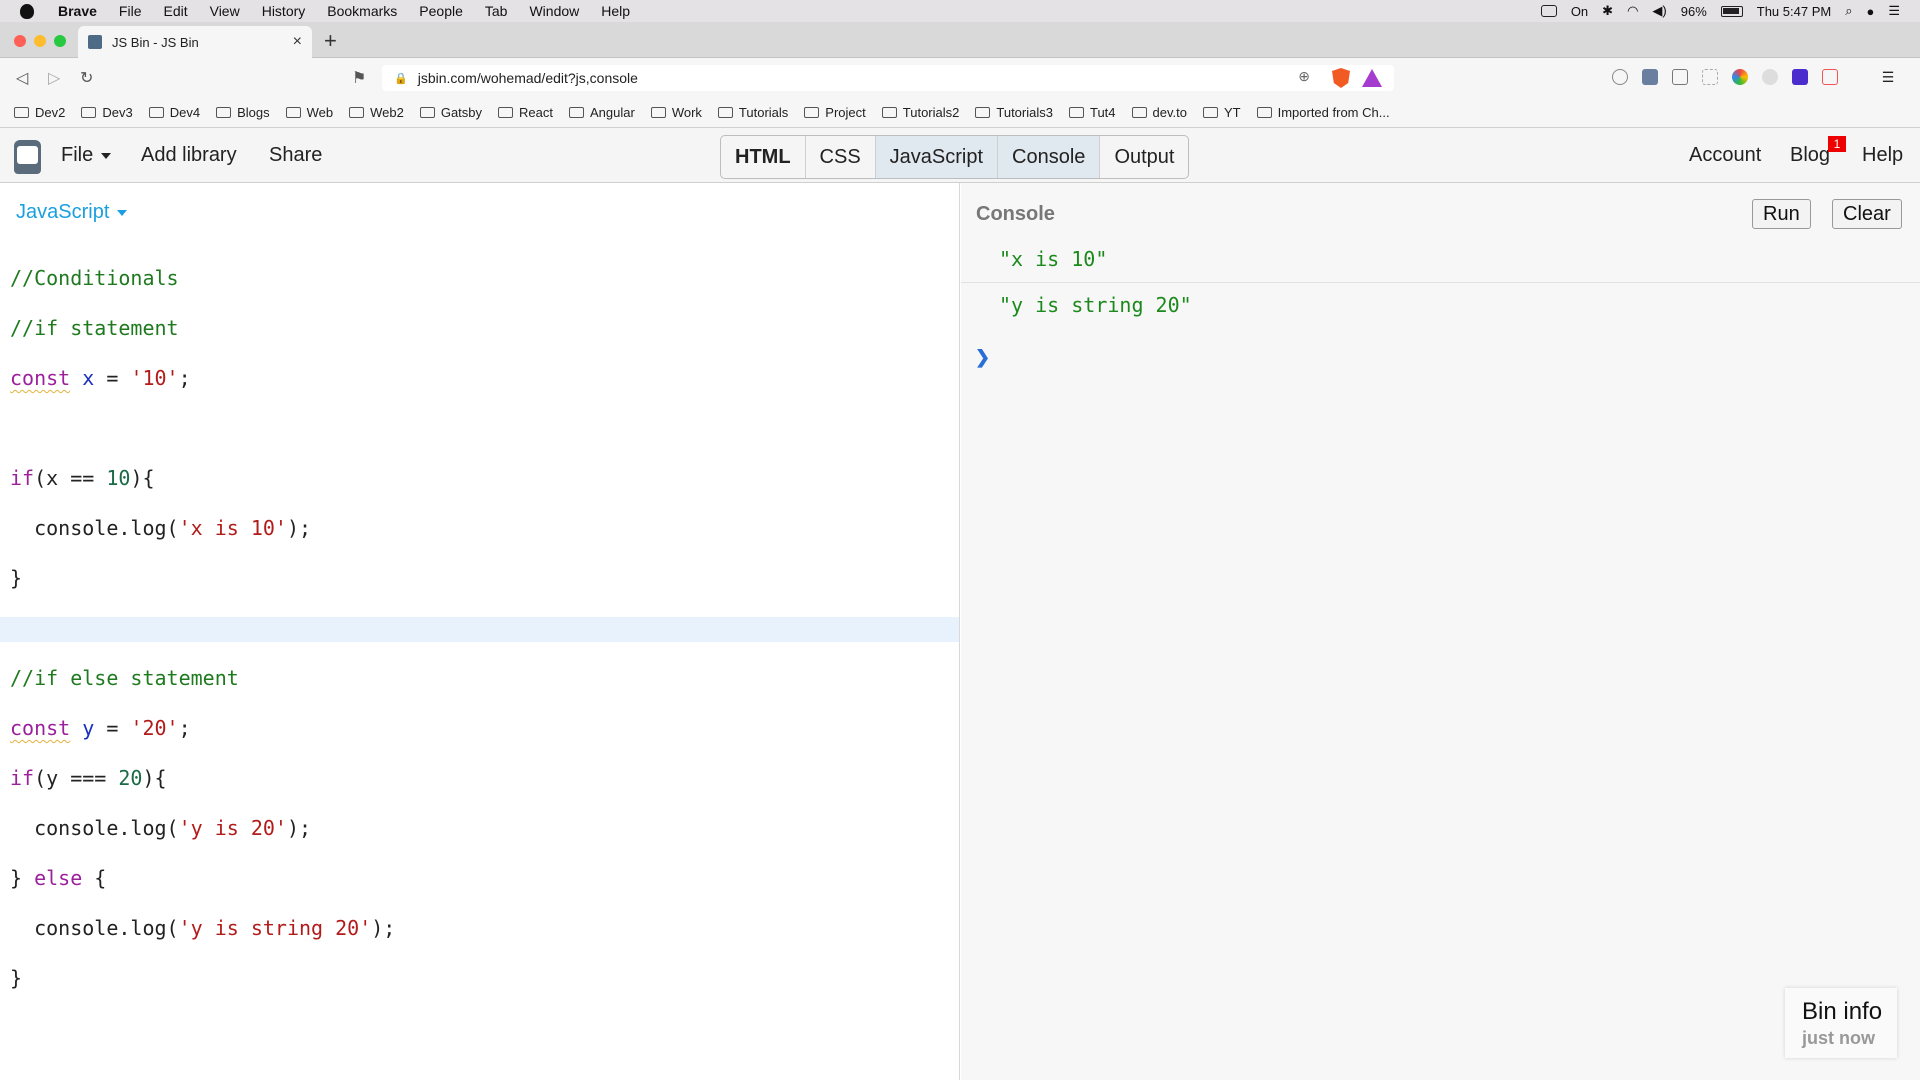 The height and width of the screenshot is (1080, 1920). I want to click on siri-icon: ●, so click(1870, 11).